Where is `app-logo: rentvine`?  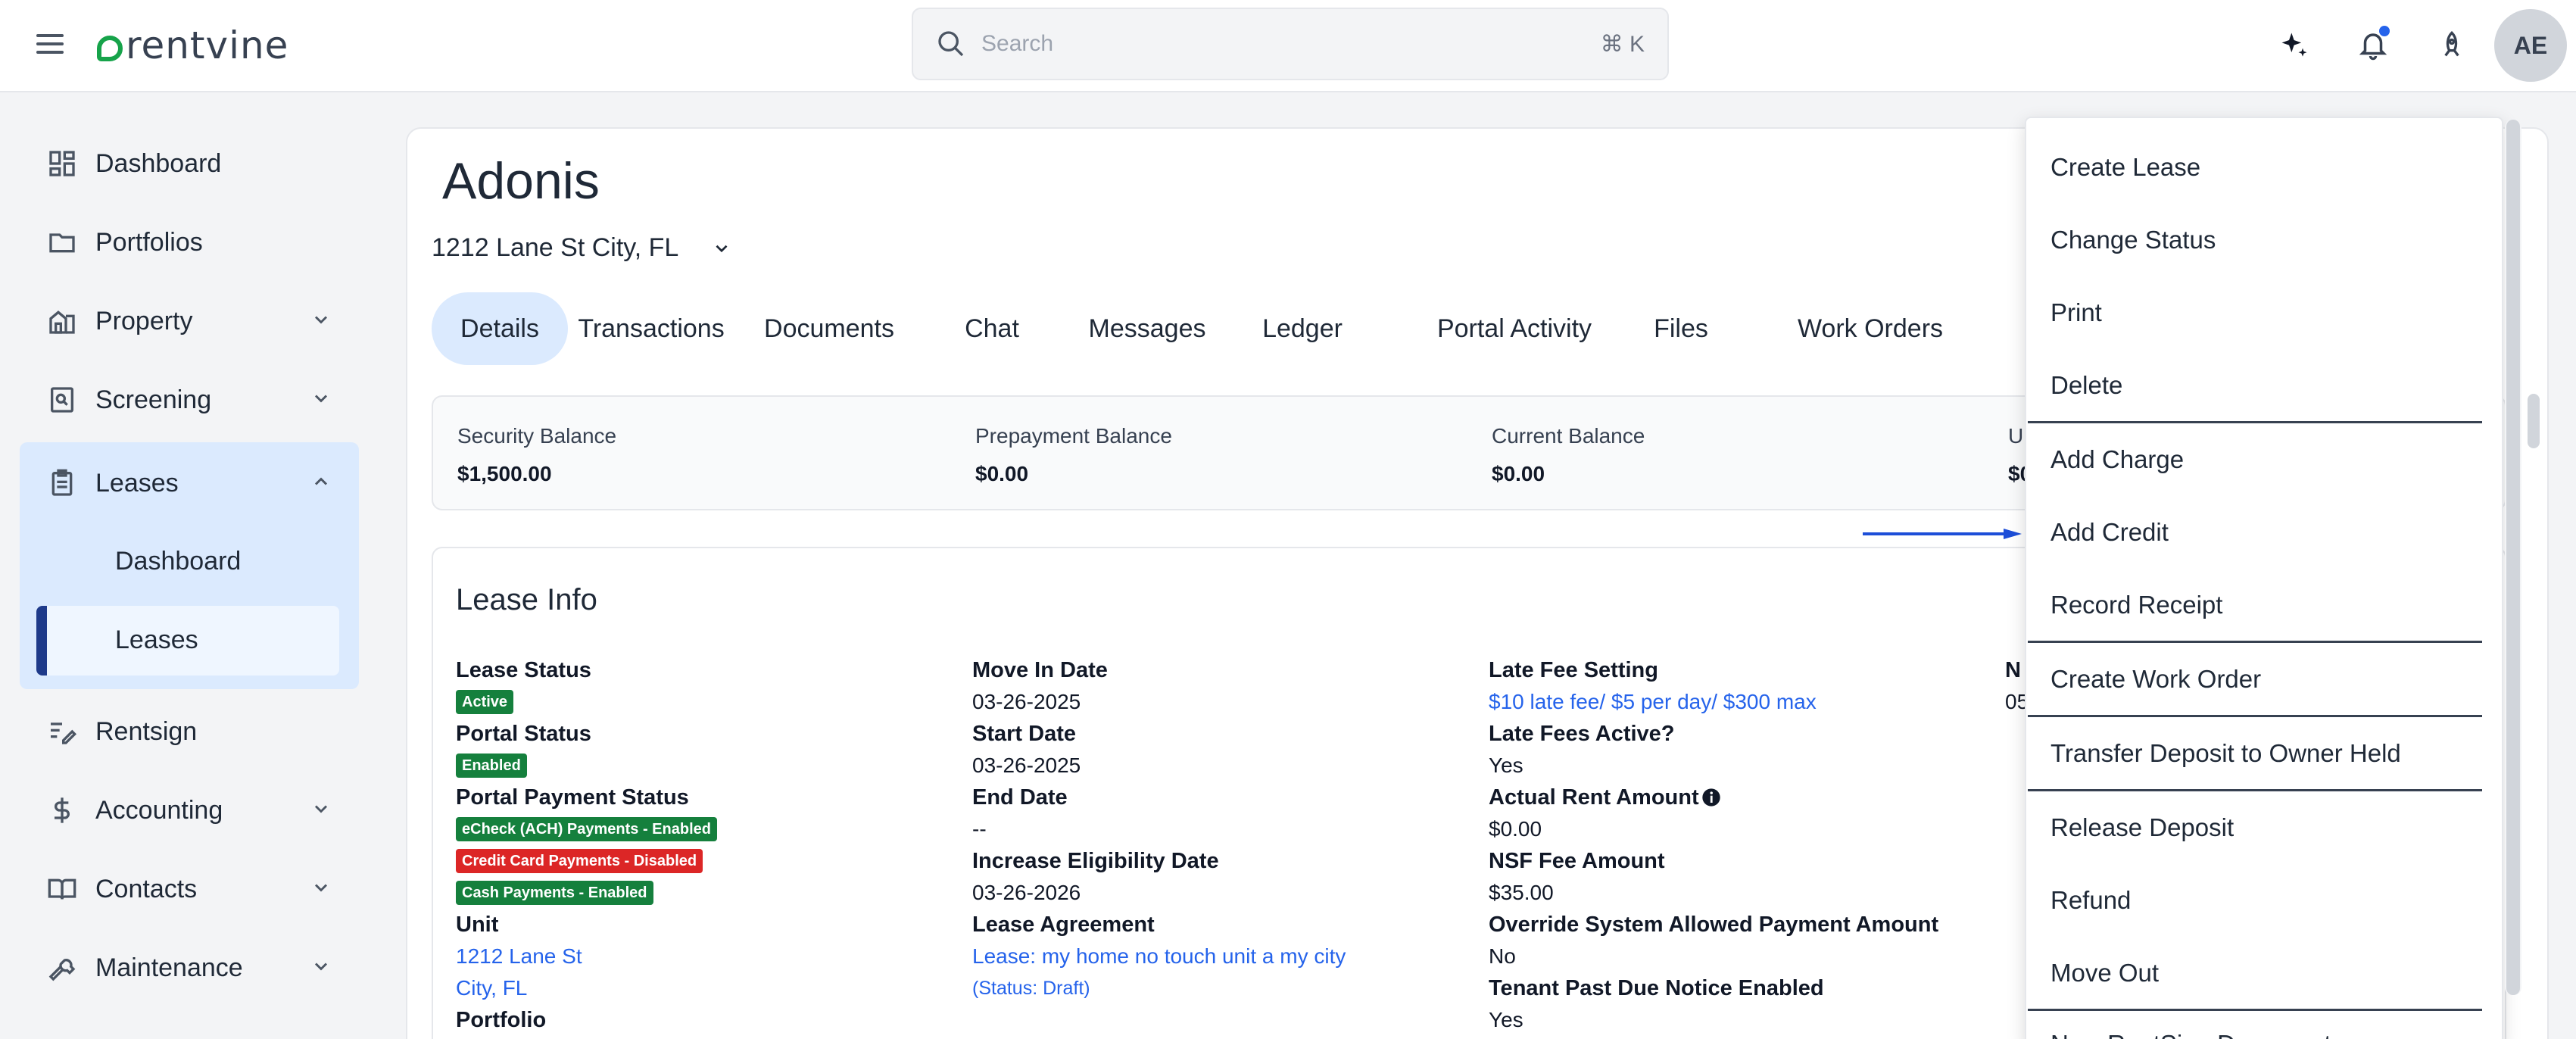
app-logo: rentvine is located at coordinates (192, 45).